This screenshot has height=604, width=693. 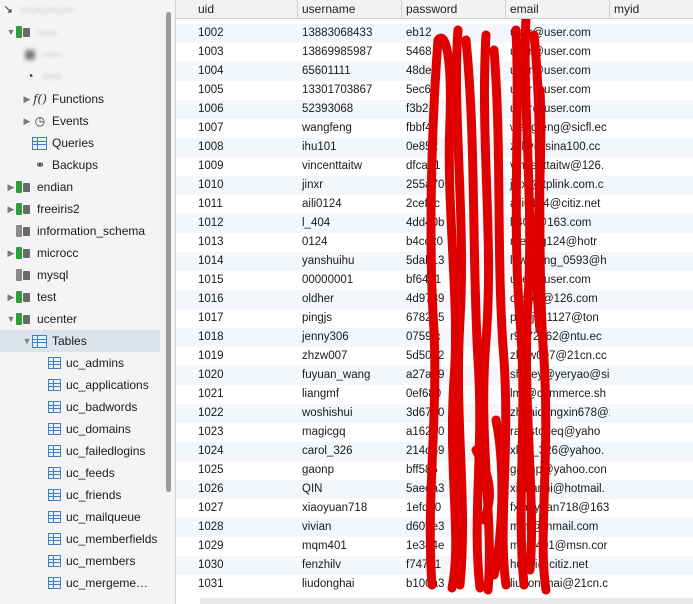 What do you see at coordinates (454, 508) in the screenshot?
I see `cell-password: 1efdb0` at bounding box center [454, 508].